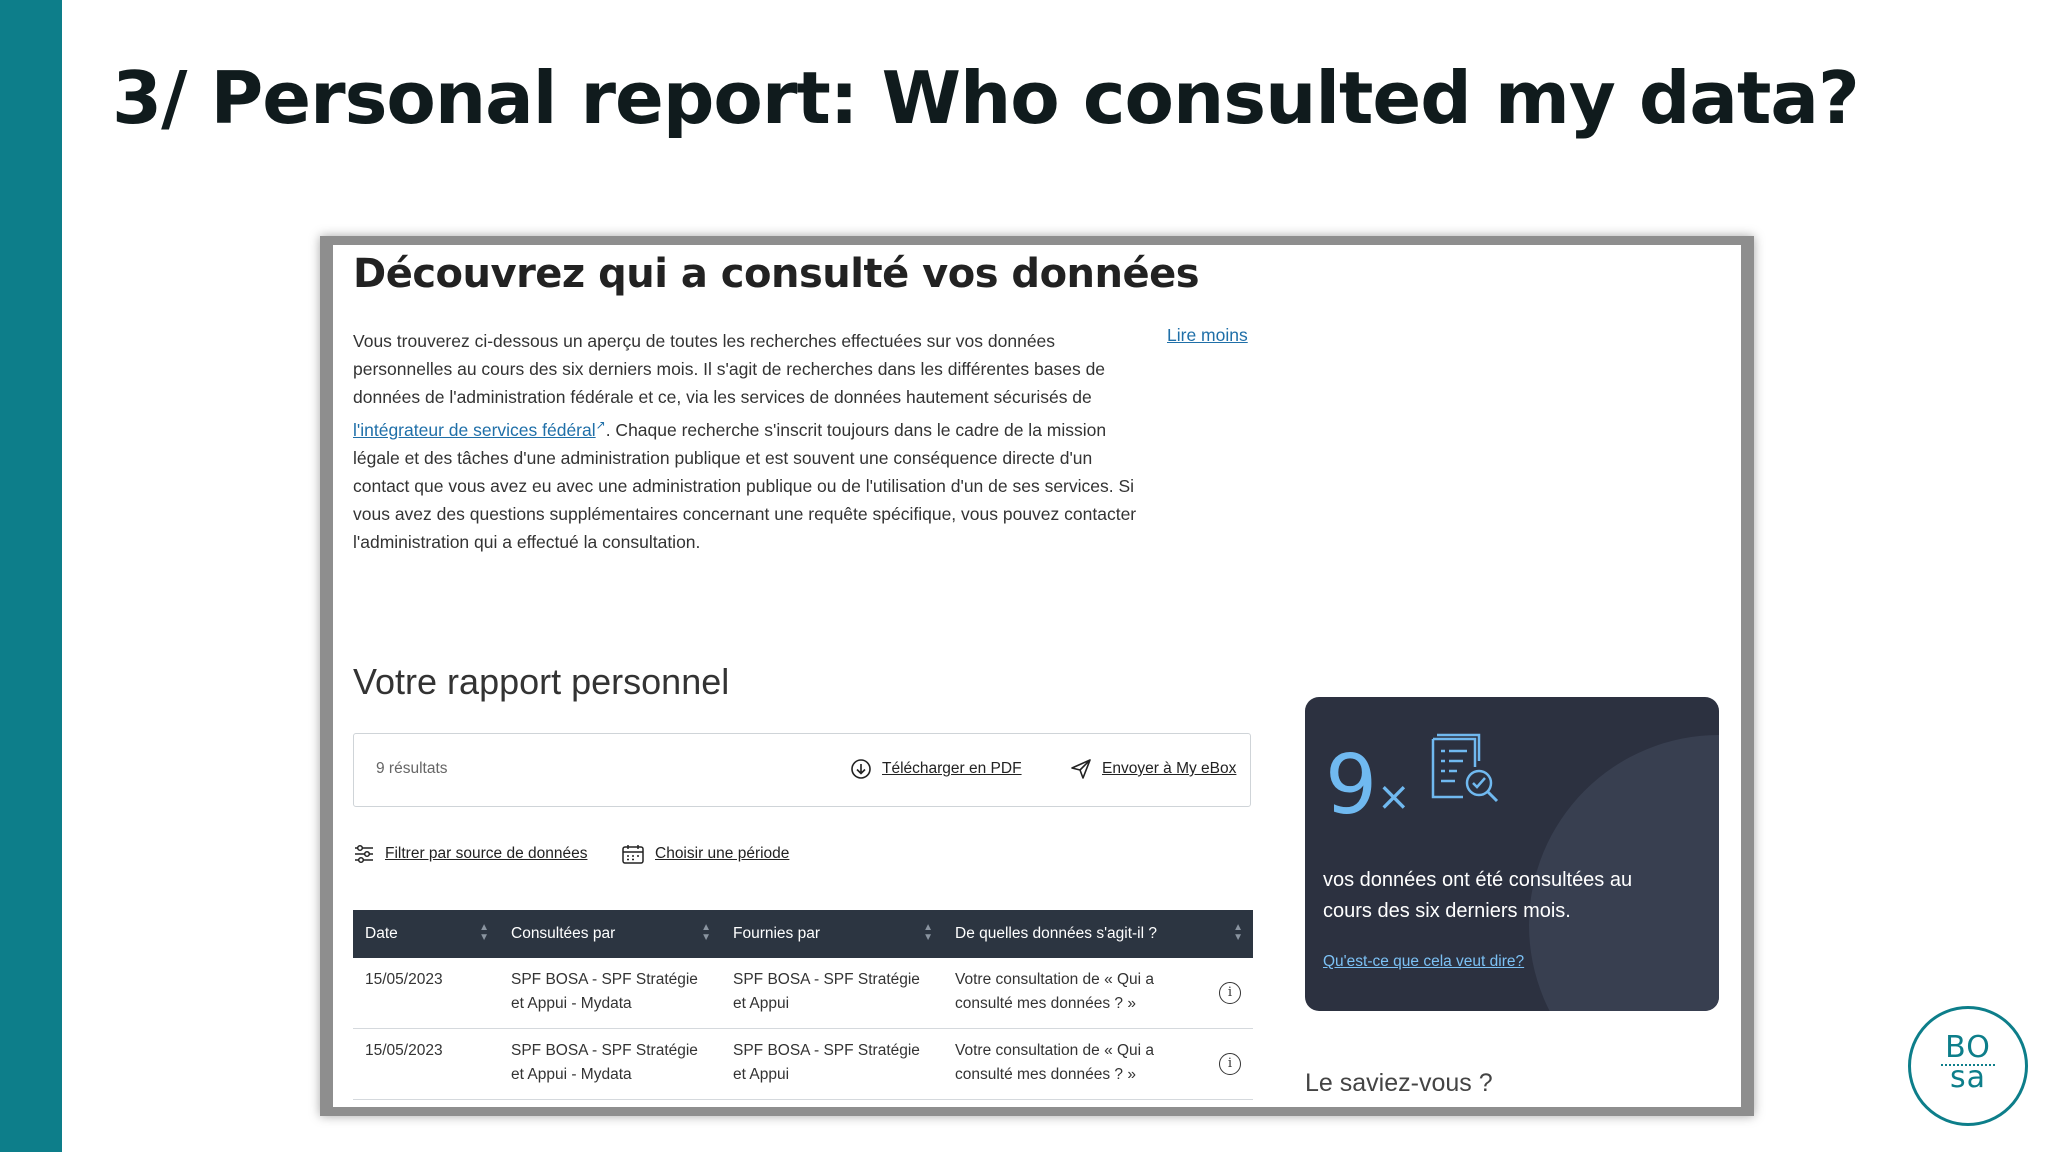 The width and height of the screenshot is (2048, 1152). I want to click on results-count: 9 résultats, so click(412, 768).